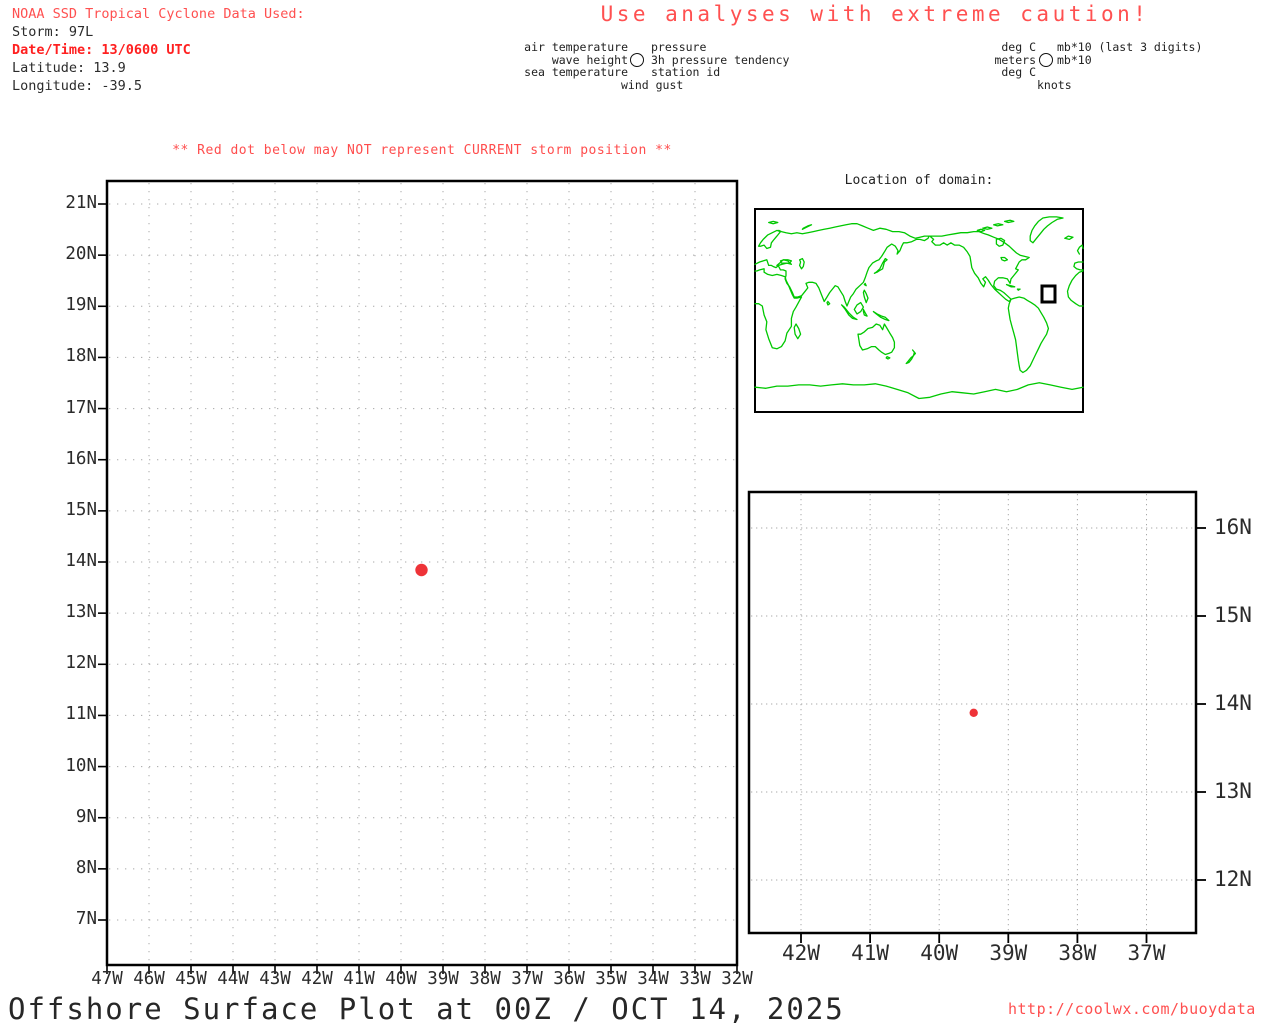 This screenshot has width=1280, height=1024. What do you see at coordinates (1074, 59) in the screenshot?
I see `units-legend-item: mb*10` at bounding box center [1074, 59].